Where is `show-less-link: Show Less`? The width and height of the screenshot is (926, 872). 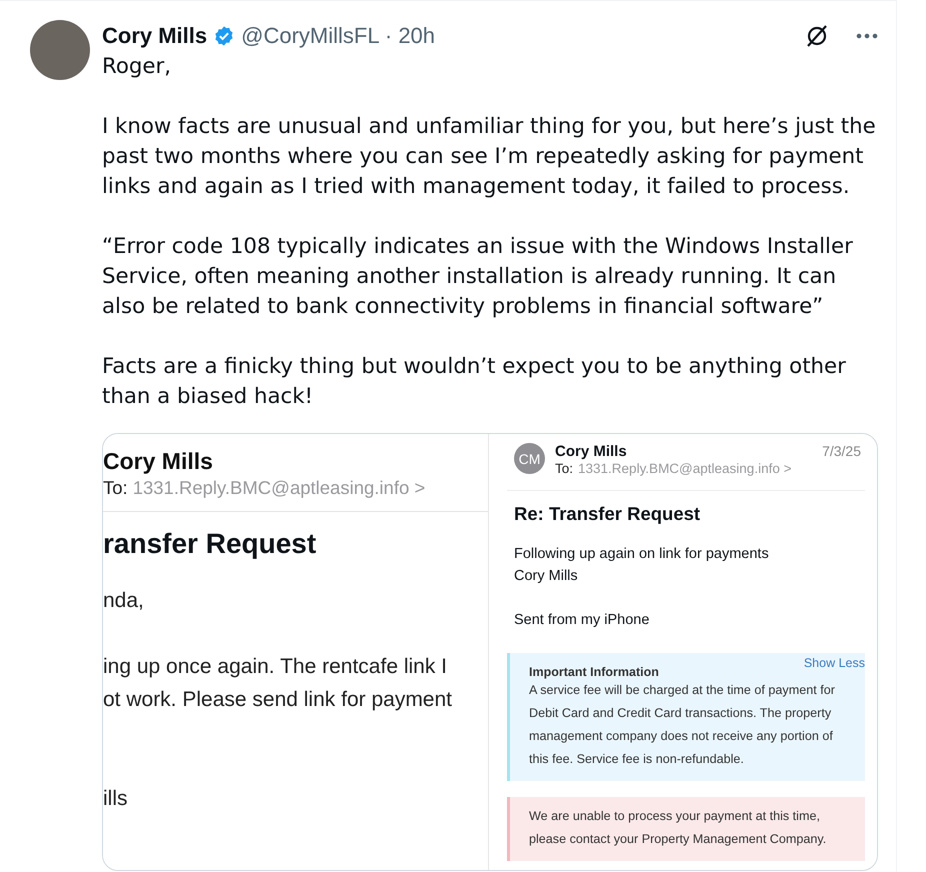 show-less-link: Show Less is located at coordinates (834, 663).